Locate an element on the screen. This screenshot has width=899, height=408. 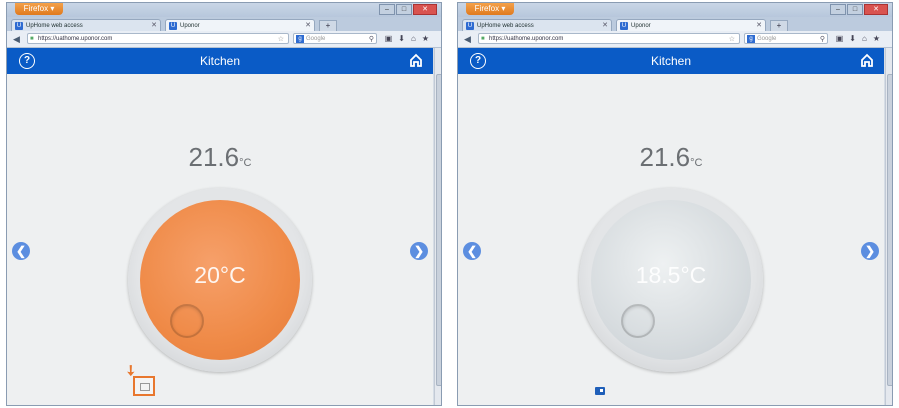
thermostat-dial-ring: 18.5°C is located at coordinates (671, 280).